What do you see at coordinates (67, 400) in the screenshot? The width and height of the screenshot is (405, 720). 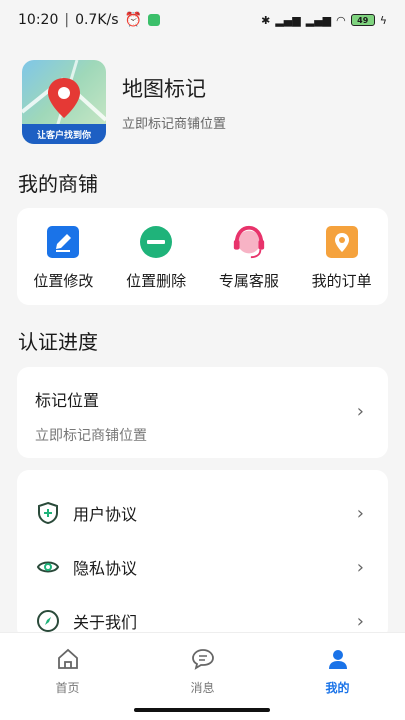 I see `progress-title: 标记位置` at bounding box center [67, 400].